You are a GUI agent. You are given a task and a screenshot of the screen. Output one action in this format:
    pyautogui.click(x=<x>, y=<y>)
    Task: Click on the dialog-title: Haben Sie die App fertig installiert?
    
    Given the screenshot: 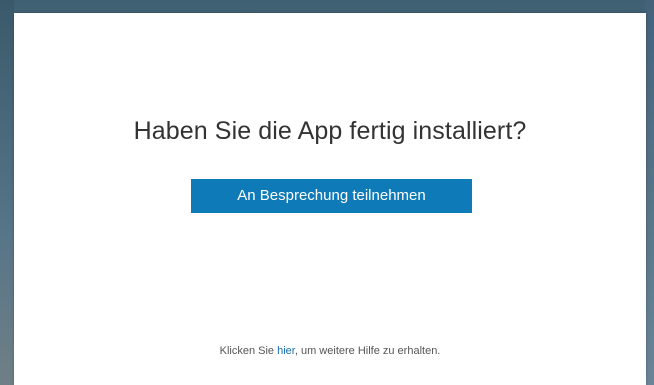 What is the action you would take?
    pyautogui.click(x=330, y=131)
    